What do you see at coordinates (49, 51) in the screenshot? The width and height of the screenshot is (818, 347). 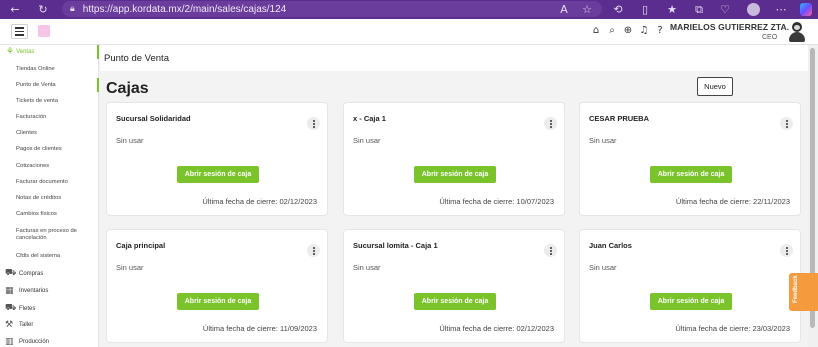 I see `sidebar-item-ventas: ⚘ Ventas` at bounding box center [49, 51].